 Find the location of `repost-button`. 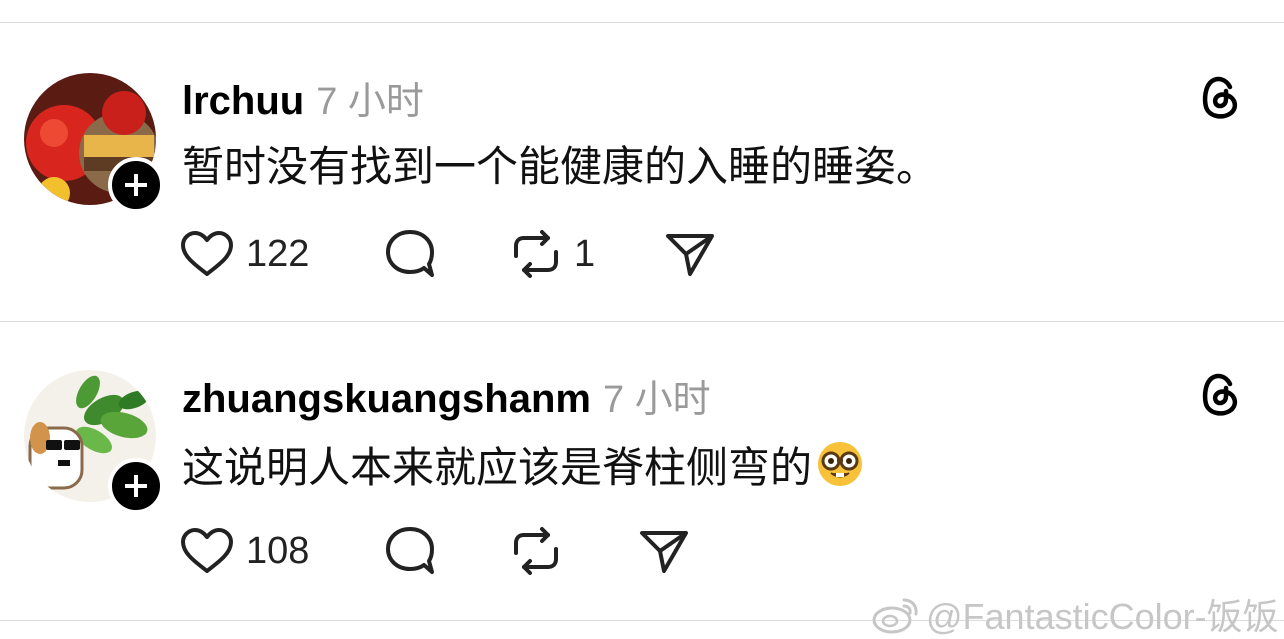

repost-button is located at coordinates (536, 551).